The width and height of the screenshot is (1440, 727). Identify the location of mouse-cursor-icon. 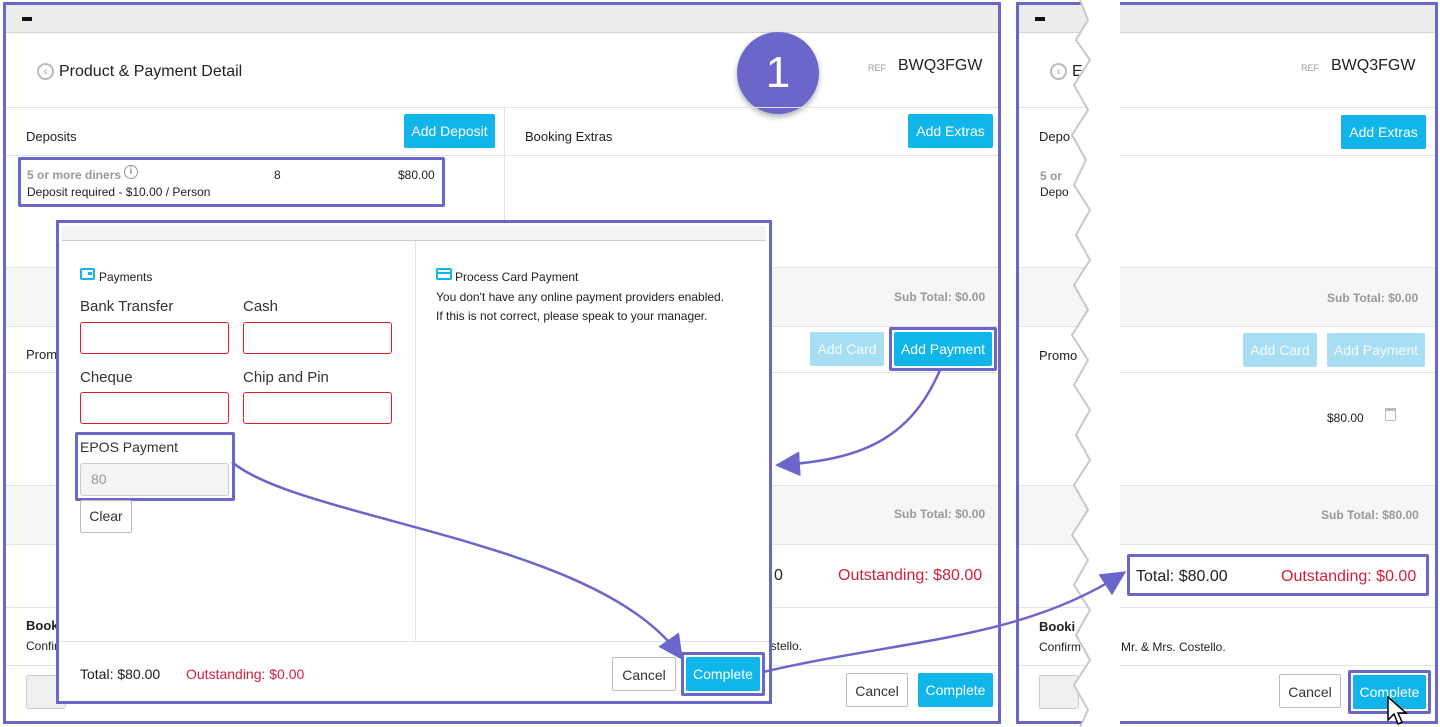
(1397, 711).